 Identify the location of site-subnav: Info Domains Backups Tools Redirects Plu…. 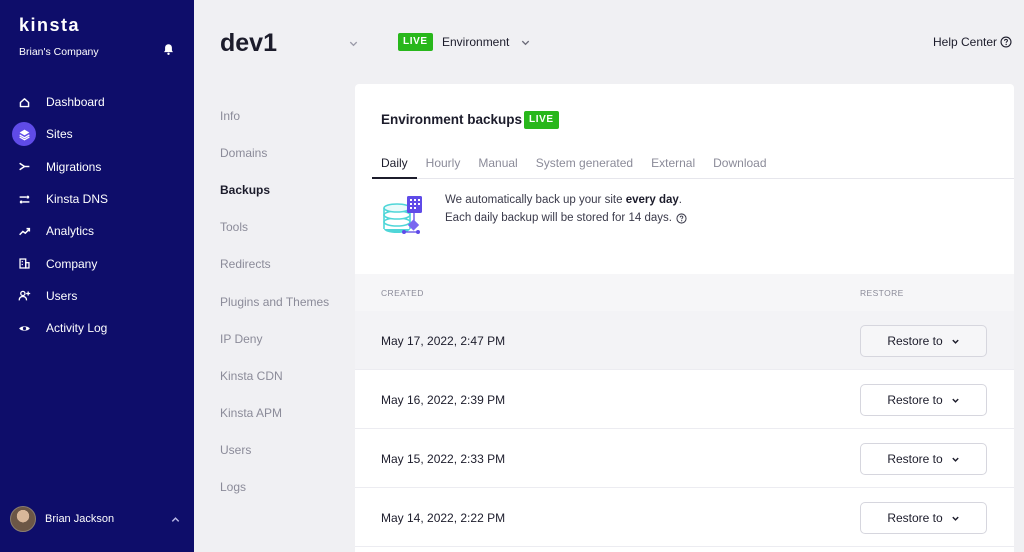
(274, 301).